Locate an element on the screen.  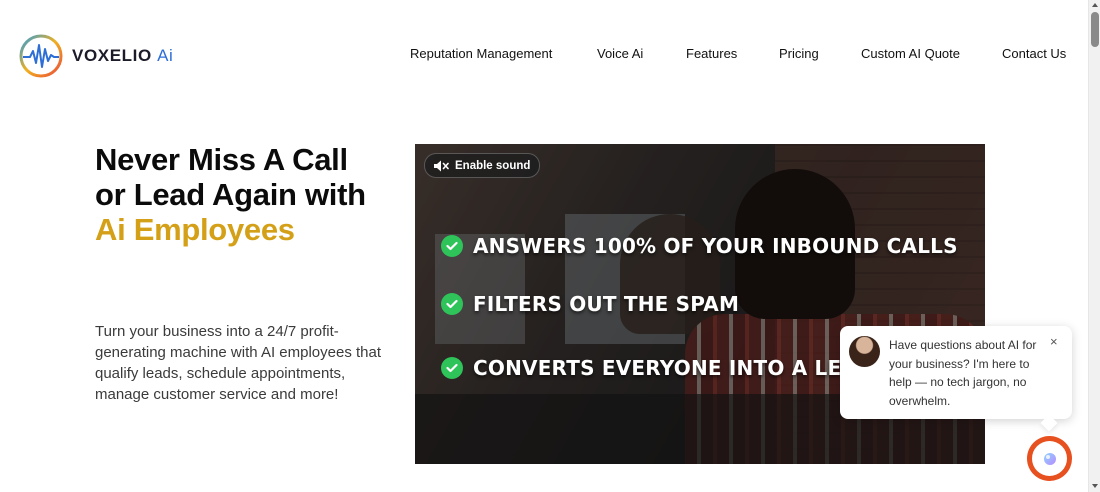
enable-sound-button: Enable sound is located at coordinates (482, 165).